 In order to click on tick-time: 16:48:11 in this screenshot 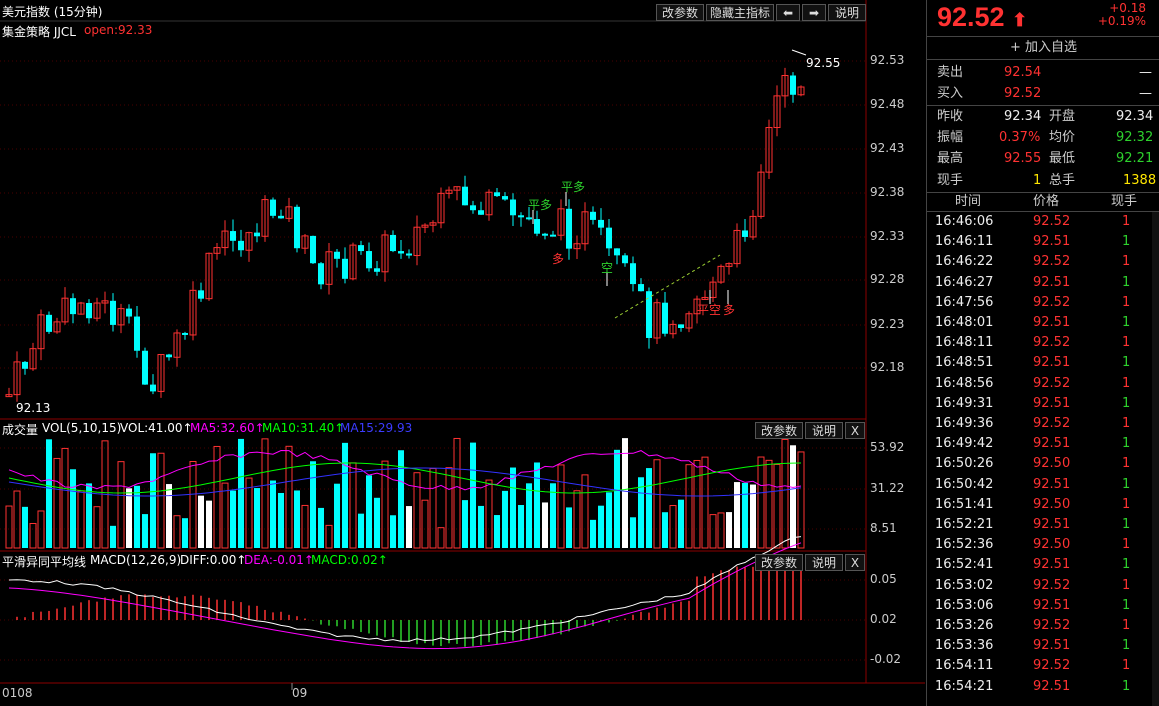, I will do `click(964, 343)`.